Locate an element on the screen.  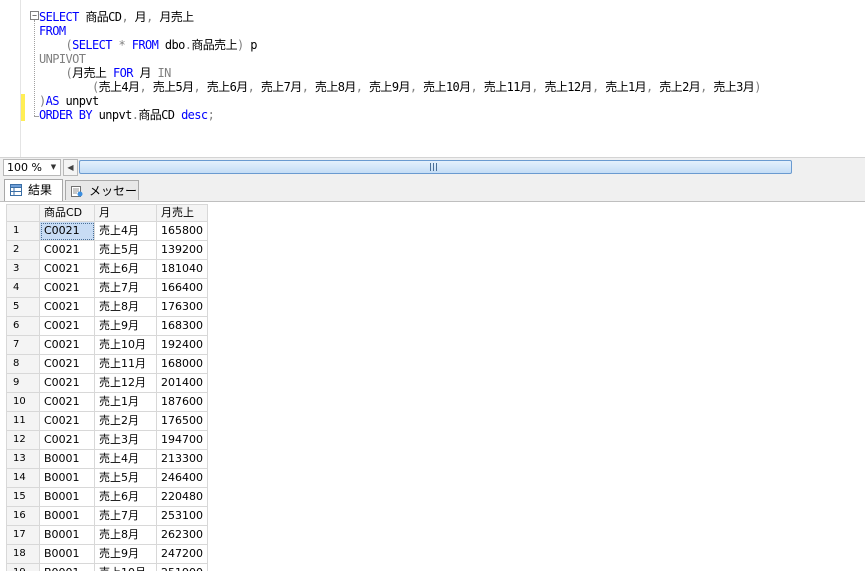
grid-cell: 売上2月 is located at coordinates (125, 421).